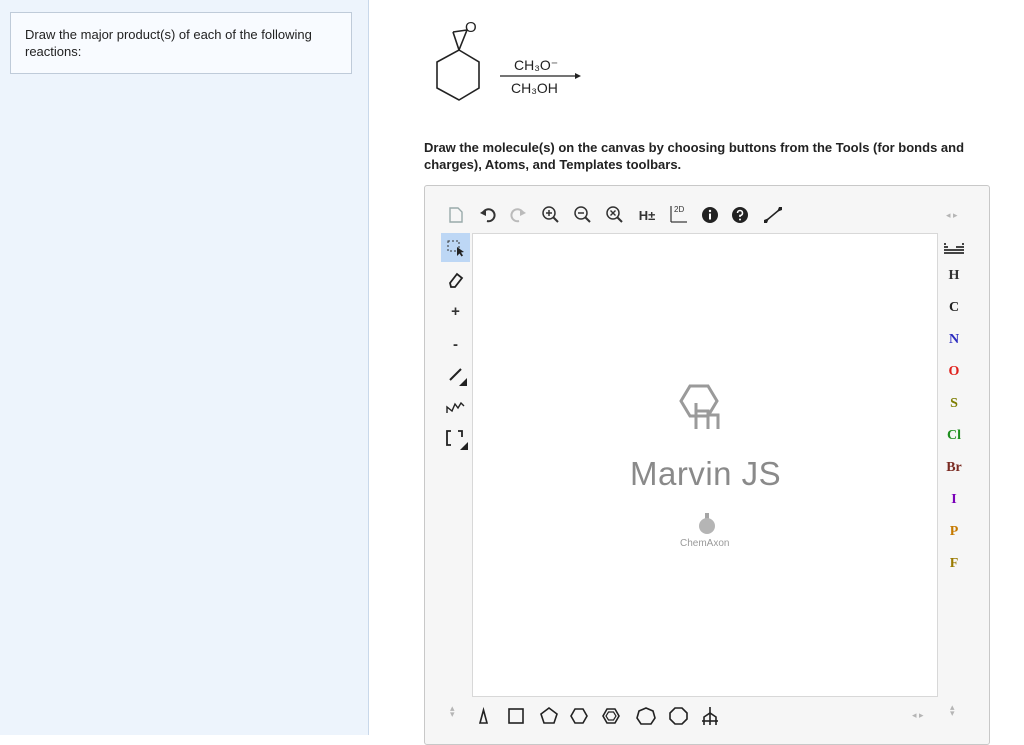 The width and height of the screenshot is (1024, 745). What do you see at coordinates (647, 215) in the screenshot?
I see `add-hydrogens-button: H±` at bounding box center [647, 215].